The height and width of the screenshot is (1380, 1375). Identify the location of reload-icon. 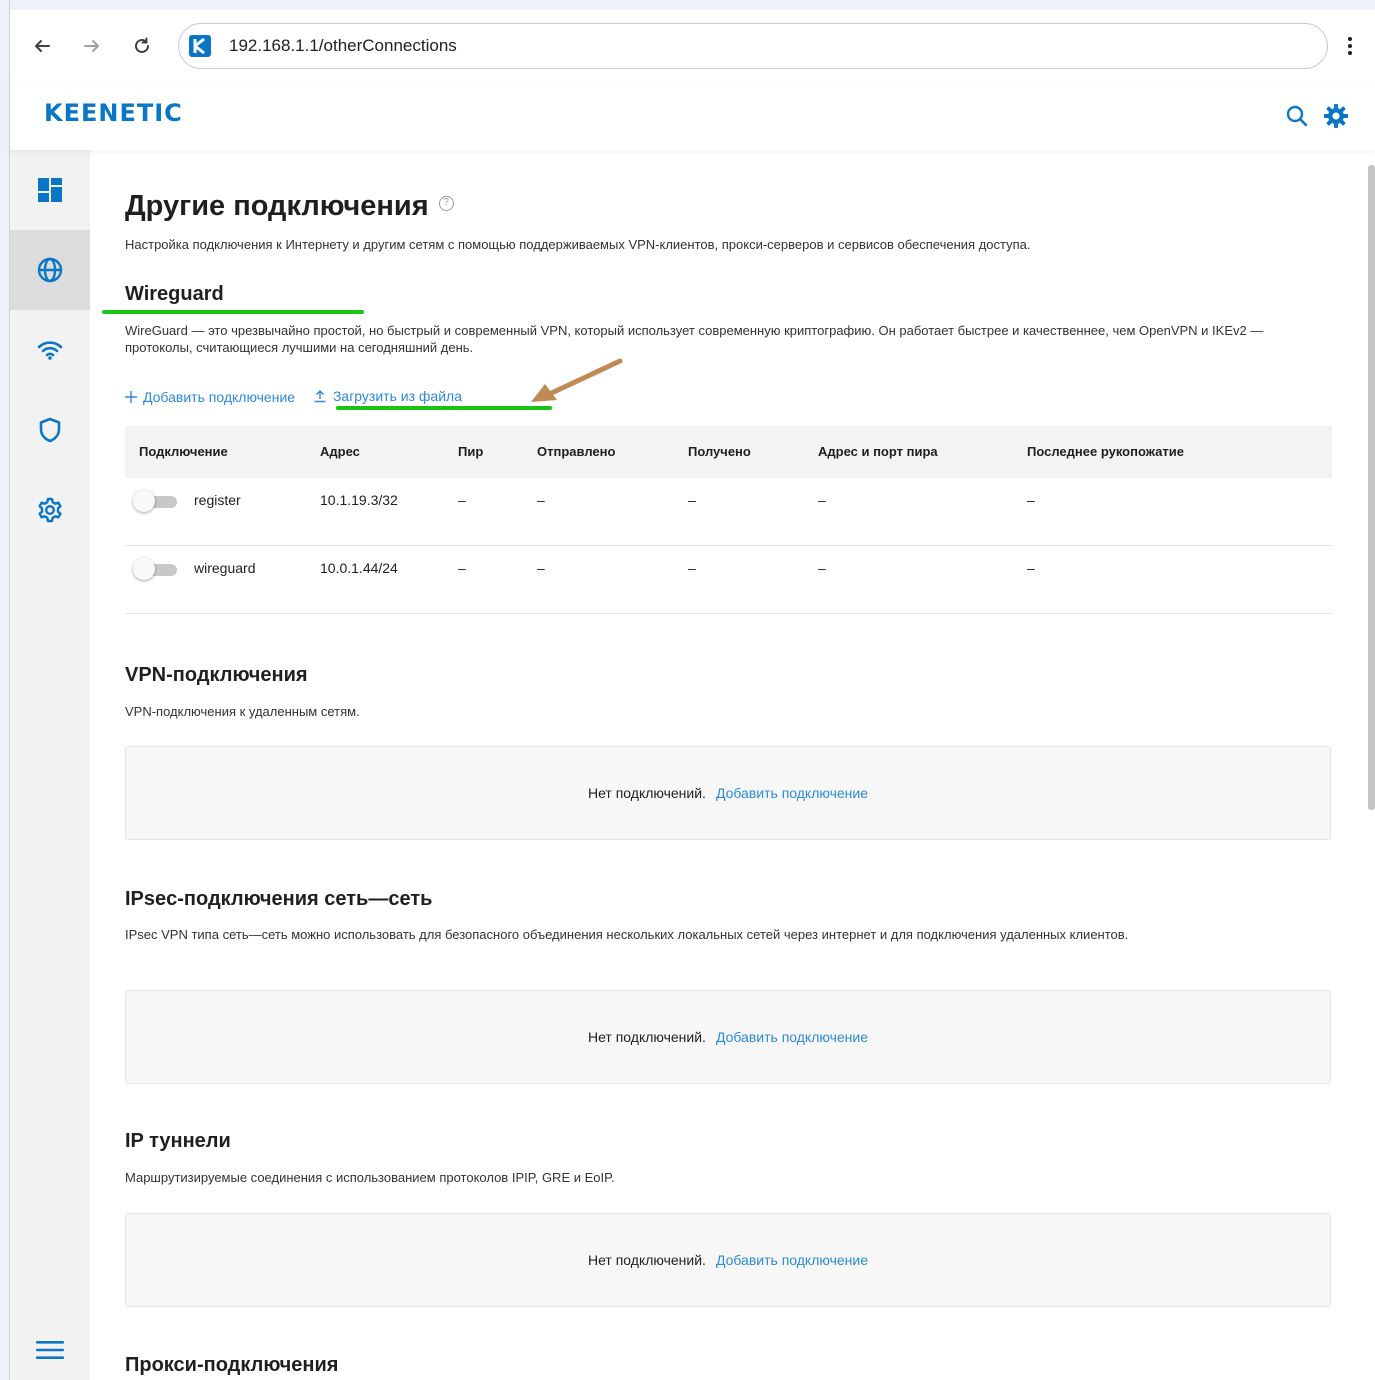
(142, 45).